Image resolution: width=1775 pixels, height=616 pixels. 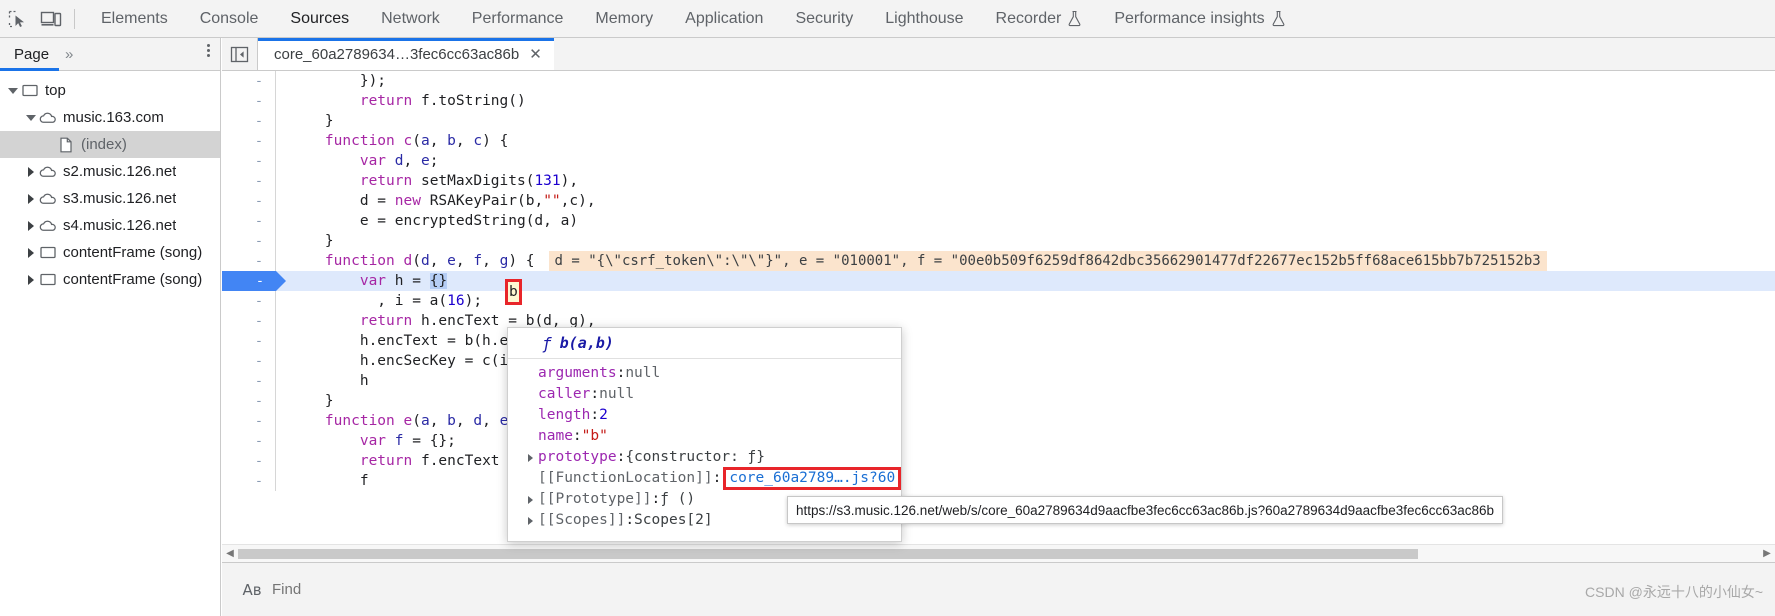 I want to click on code-line: - return f.toString(), so click(x=998, y=101).